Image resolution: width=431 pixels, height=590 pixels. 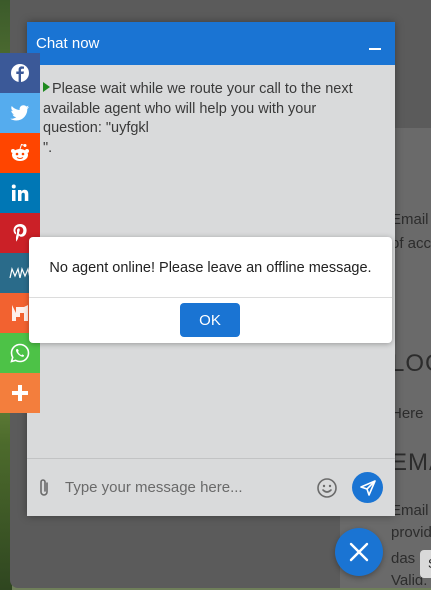 What do you see at coordinates (211, 43) in the screenshot?
I see `chat-header: Chat now` at bounding box center [211, 43].